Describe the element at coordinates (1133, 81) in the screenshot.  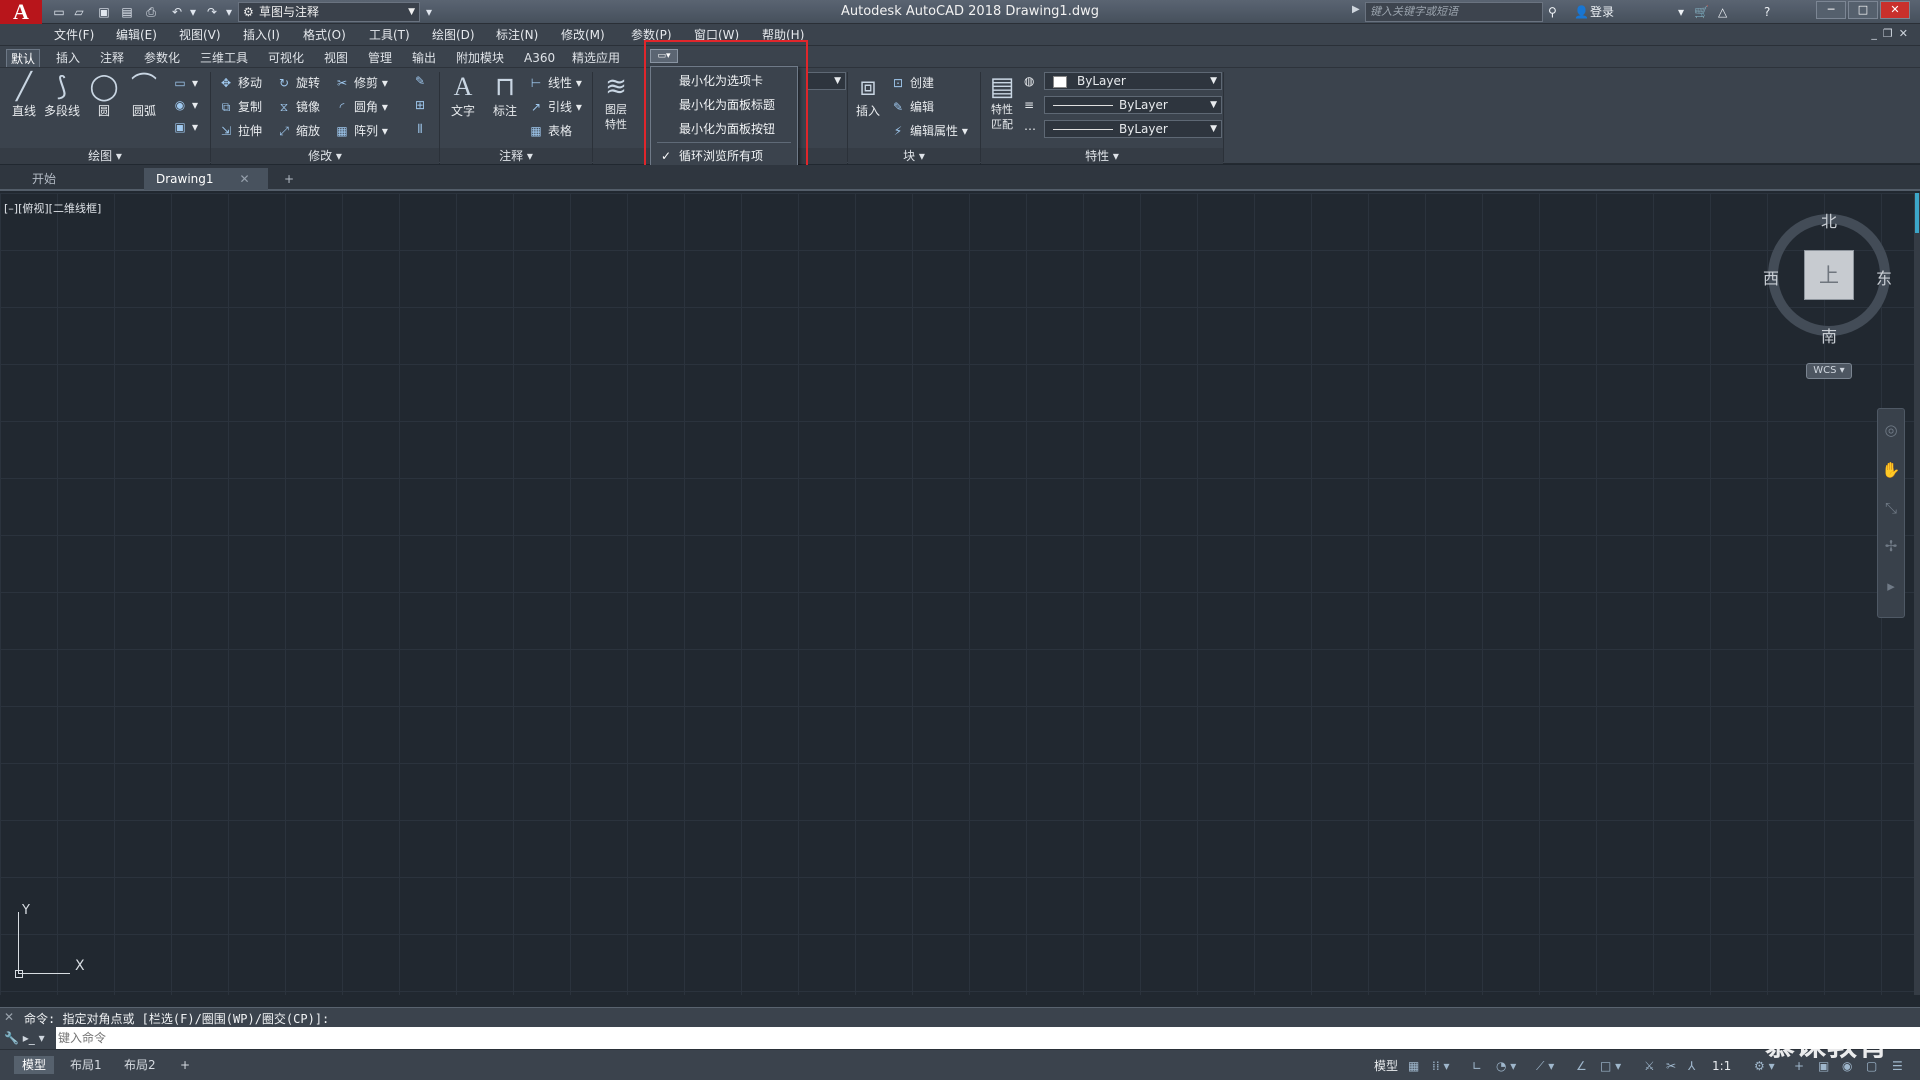
I see `color-dropdown: ByLayer ▼` at that location.